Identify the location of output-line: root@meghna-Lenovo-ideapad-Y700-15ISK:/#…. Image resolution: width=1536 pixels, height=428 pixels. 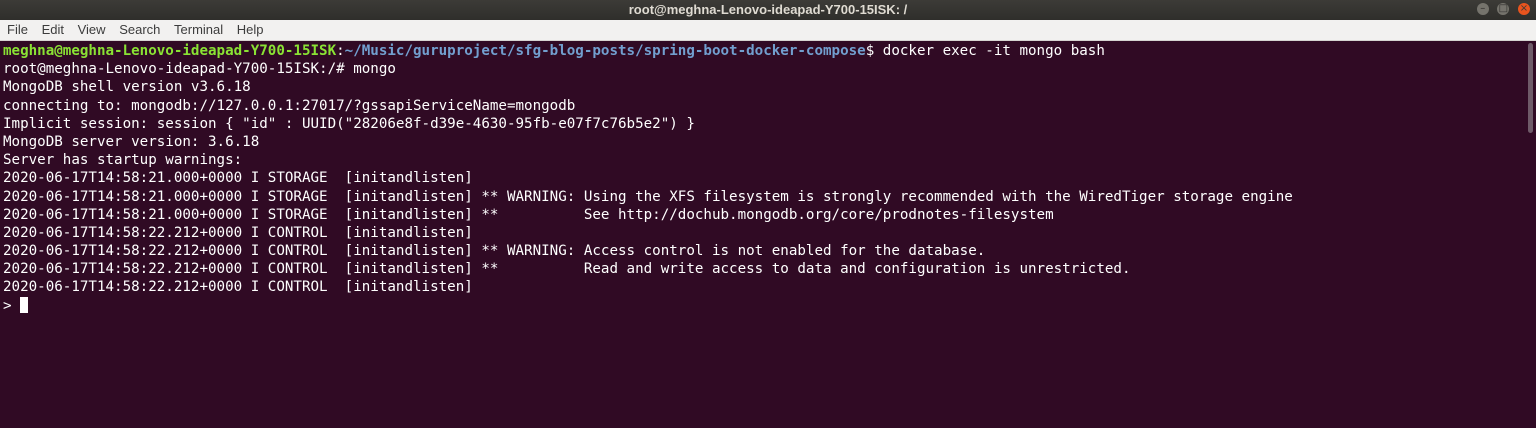
(199, 69).